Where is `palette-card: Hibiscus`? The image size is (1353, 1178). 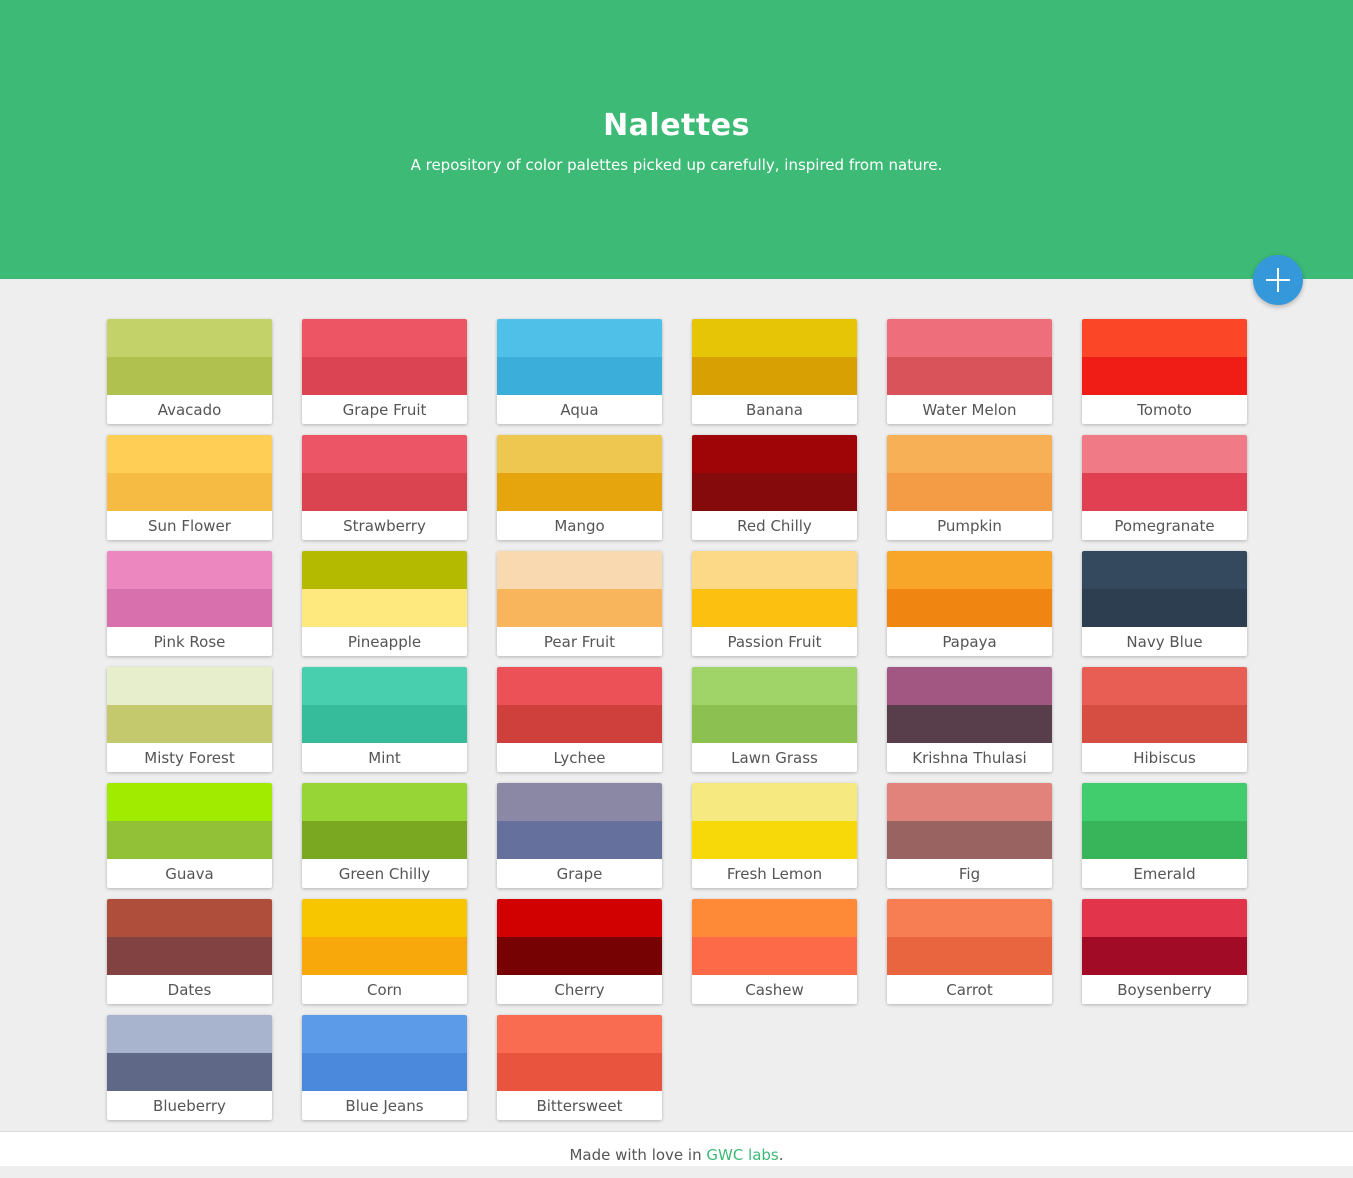
palette-card: Hibiscus is located at coordinates (1164, 719).